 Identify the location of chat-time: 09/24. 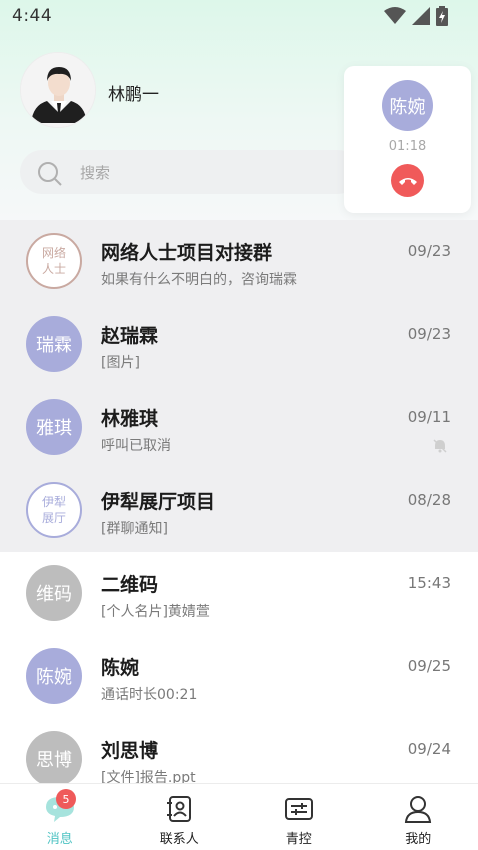
(429, 749).